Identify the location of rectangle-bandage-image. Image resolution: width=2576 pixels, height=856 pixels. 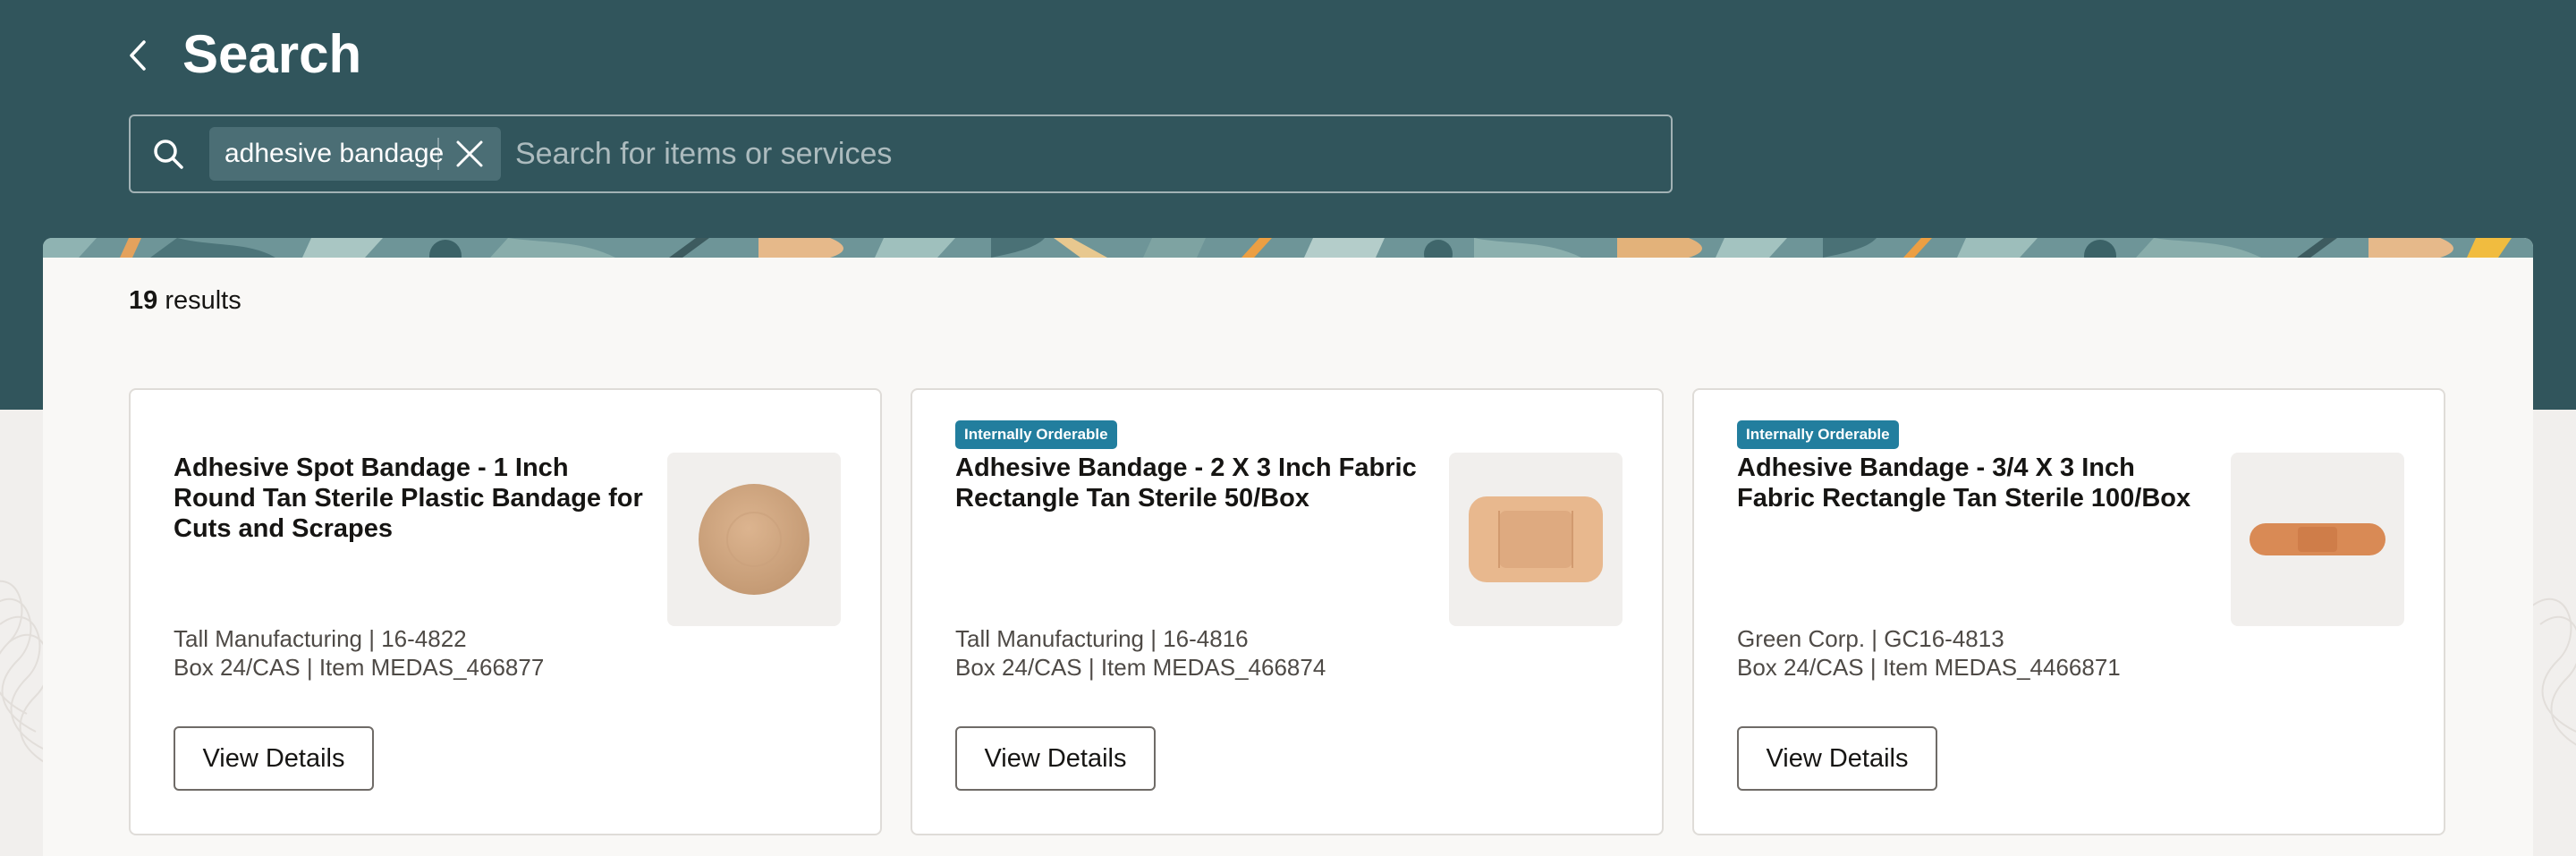
(1536, 539).